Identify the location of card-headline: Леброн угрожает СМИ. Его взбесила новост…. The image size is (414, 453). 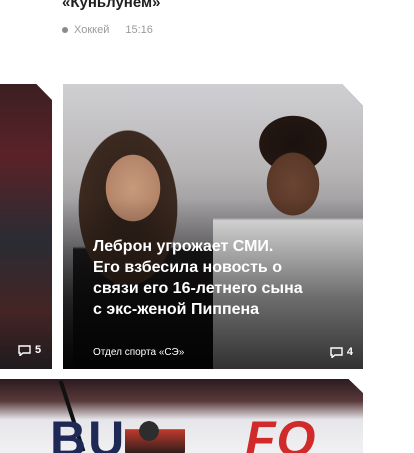
(198, 278).